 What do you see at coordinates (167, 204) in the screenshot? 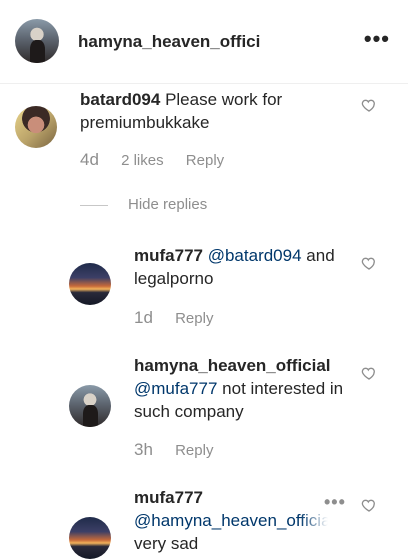
I see `hide-replies-button: Hide replies` at bounding box center [167, 204].